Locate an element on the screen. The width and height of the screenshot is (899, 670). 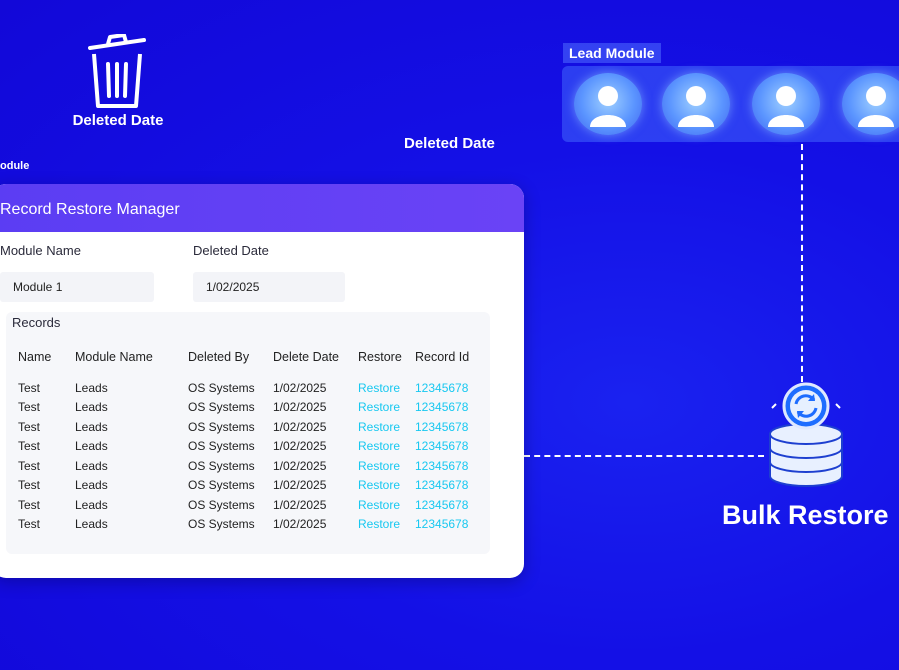
database-restore-icon is located at coordinates (806, 434).